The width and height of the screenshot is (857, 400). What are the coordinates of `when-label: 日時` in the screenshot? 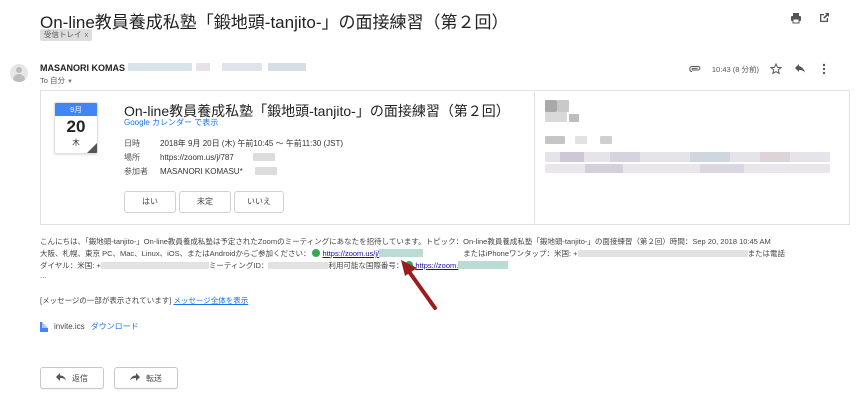 It's located at (132, 143).